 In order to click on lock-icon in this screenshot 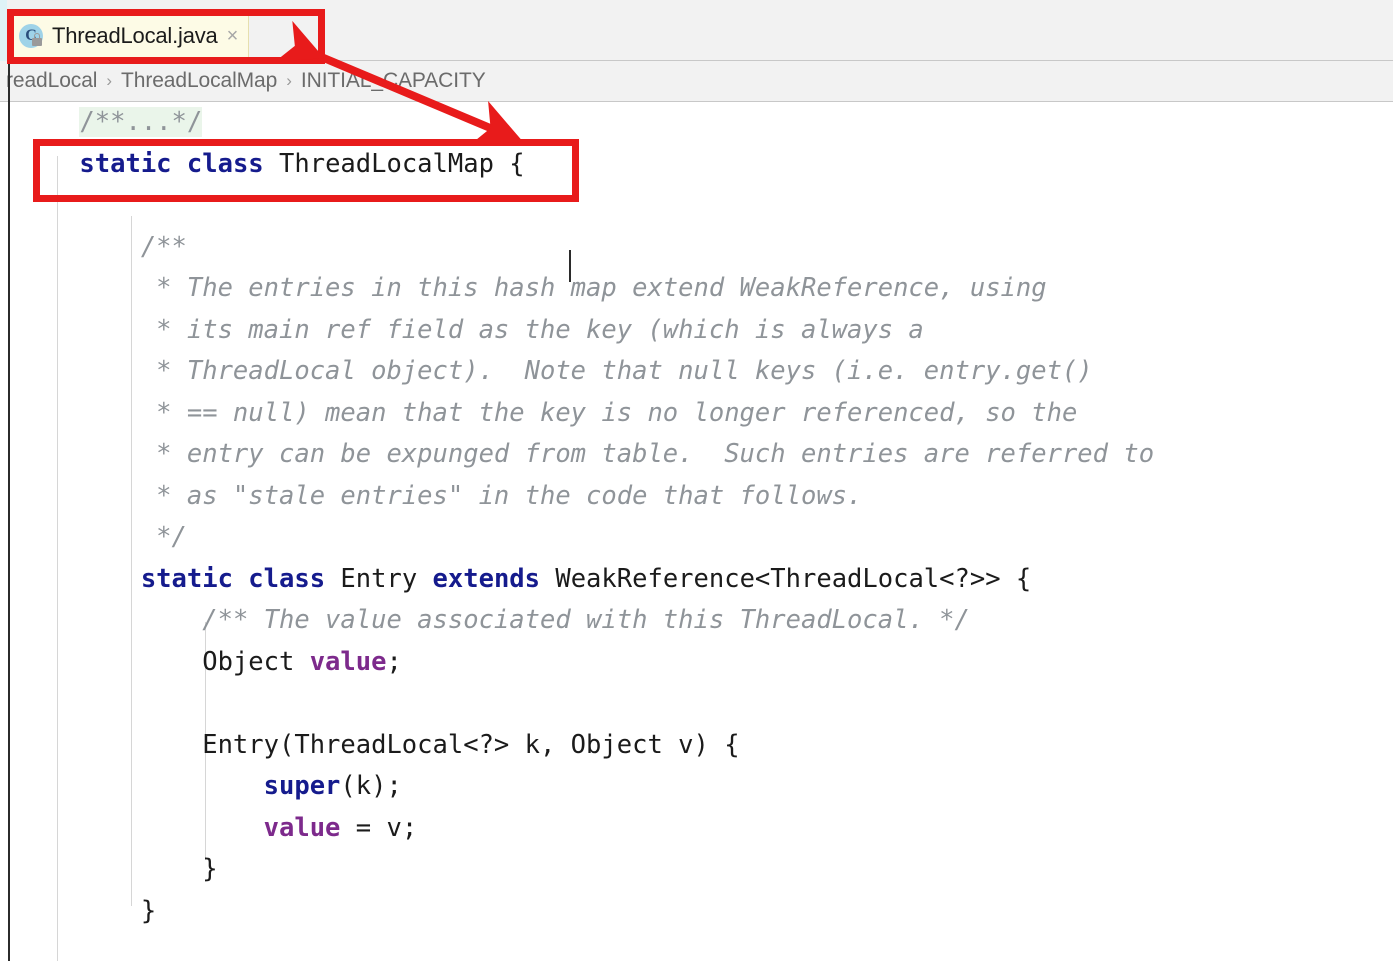, I will do `click(37, 41)`.